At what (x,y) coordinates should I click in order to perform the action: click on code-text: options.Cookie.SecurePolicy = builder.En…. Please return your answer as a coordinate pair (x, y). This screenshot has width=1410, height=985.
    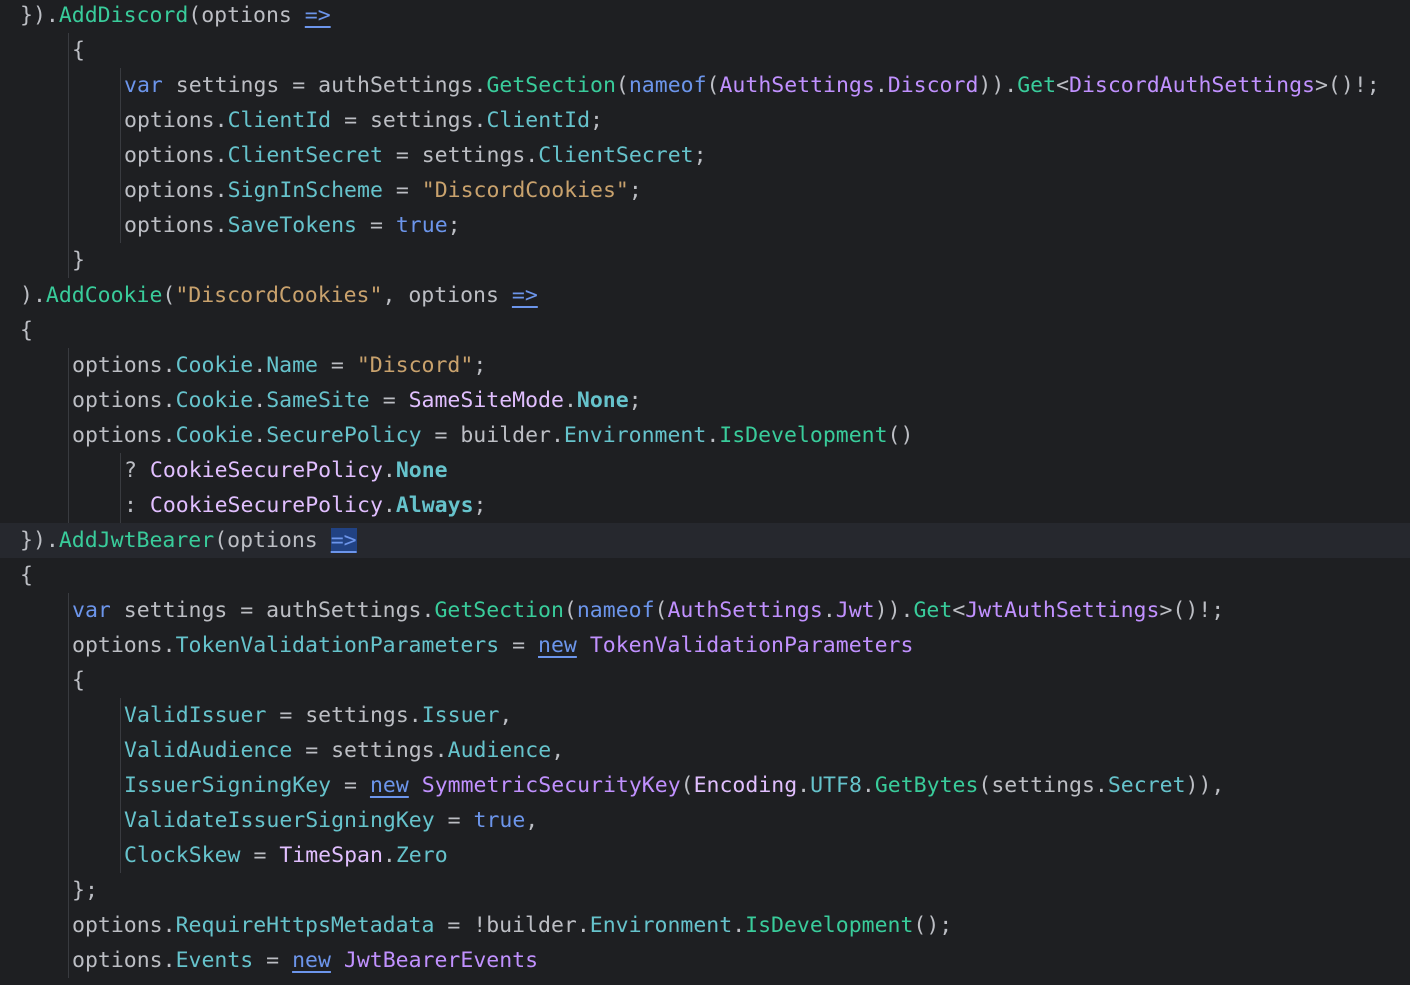
    Looking at the image, I should click on (466, 435).